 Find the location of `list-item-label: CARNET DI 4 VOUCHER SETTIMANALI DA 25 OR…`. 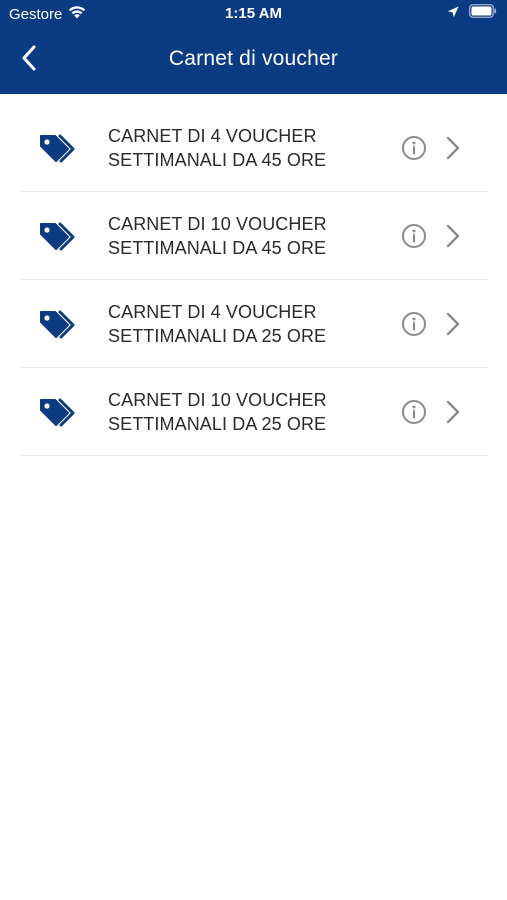

list-item-label: CARNET DI 4 VOUCHER SETTIMANALI DA 25 OR… is located at coordinates (238, 324).